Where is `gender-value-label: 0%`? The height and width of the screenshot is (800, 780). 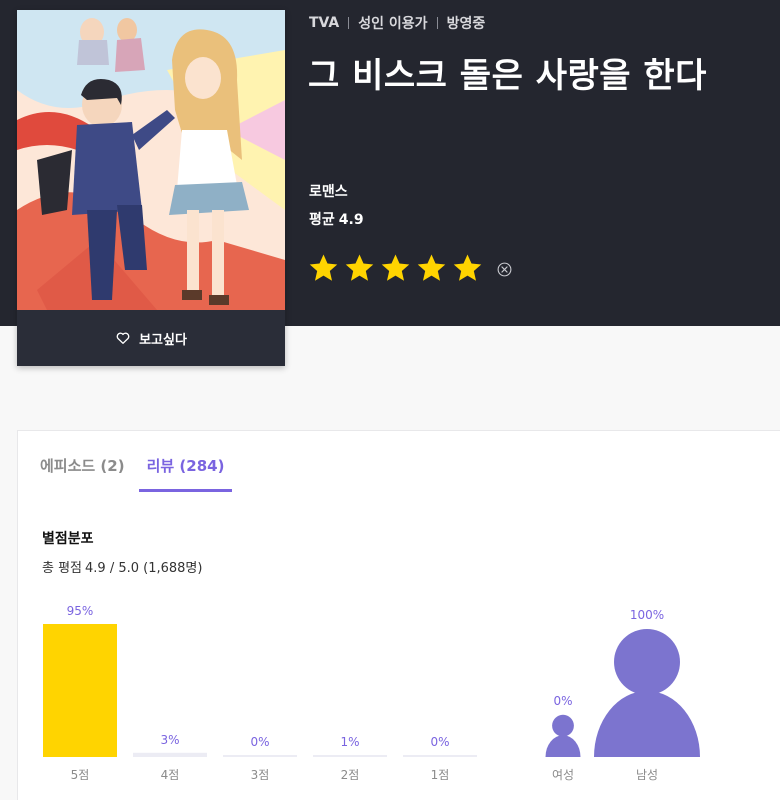 gender-value-label: 0% is located at coordinates (562, 701).